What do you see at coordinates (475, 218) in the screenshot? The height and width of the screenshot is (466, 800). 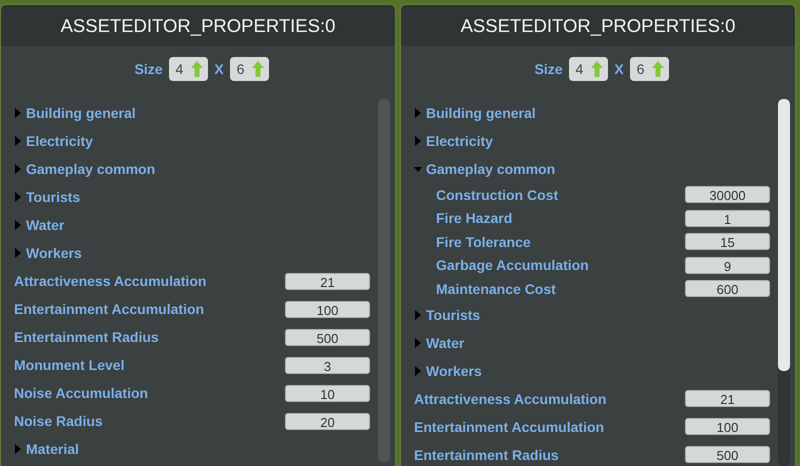 I see `property-label: Fire Hazard` at bounding box center [475, 218].